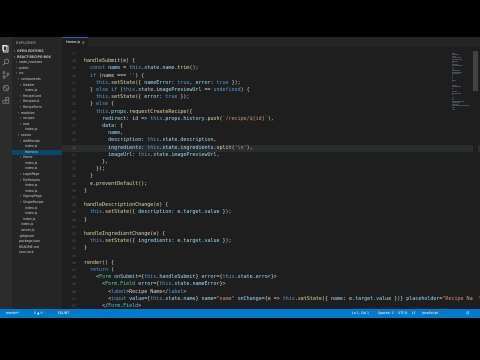  What do you see at coordinates (158, 234) in the screenshot?
I see `code-token: (e) {` at bounding box center [158, 234].